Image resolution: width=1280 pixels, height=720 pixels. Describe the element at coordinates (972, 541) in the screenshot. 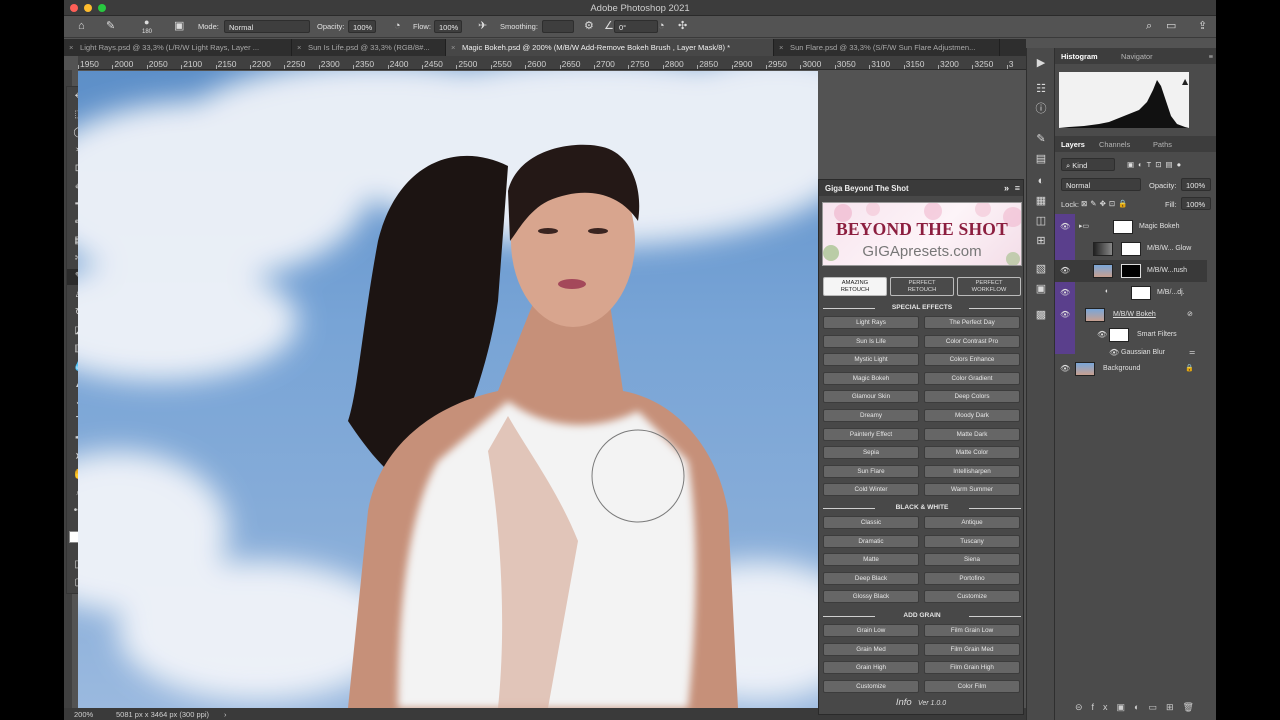

I see `effect-button-tuscany: Tuscany` at that location.